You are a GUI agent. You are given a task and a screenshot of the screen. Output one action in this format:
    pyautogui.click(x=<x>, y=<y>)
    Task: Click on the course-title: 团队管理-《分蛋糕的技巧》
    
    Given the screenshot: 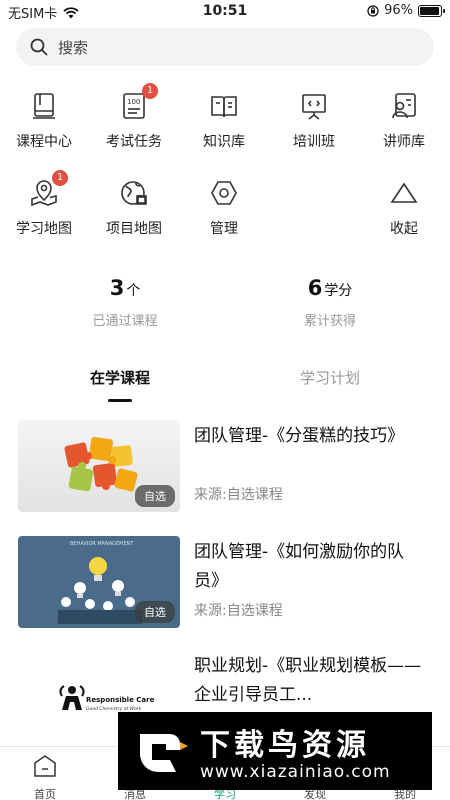 What is the action you would take?
    pyautogui.click(x=299, y=436)
    